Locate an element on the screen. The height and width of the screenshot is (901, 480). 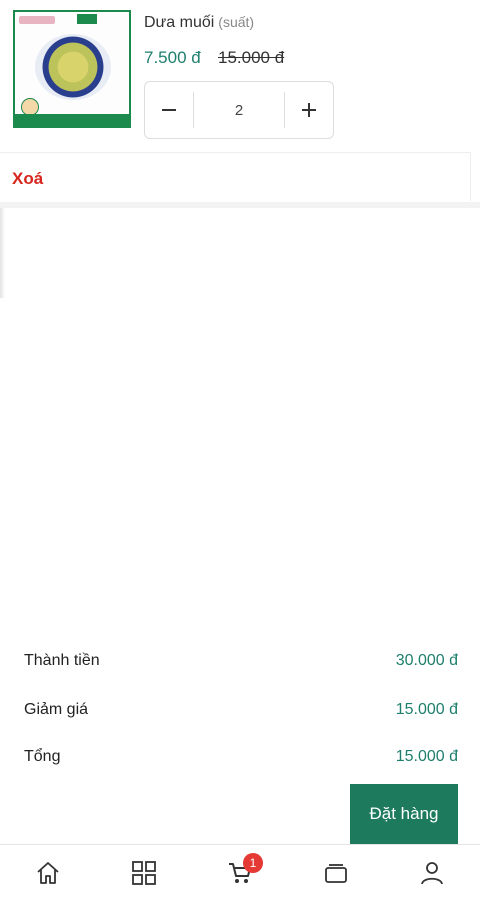
section-divider is located at coordinates (240, 205).